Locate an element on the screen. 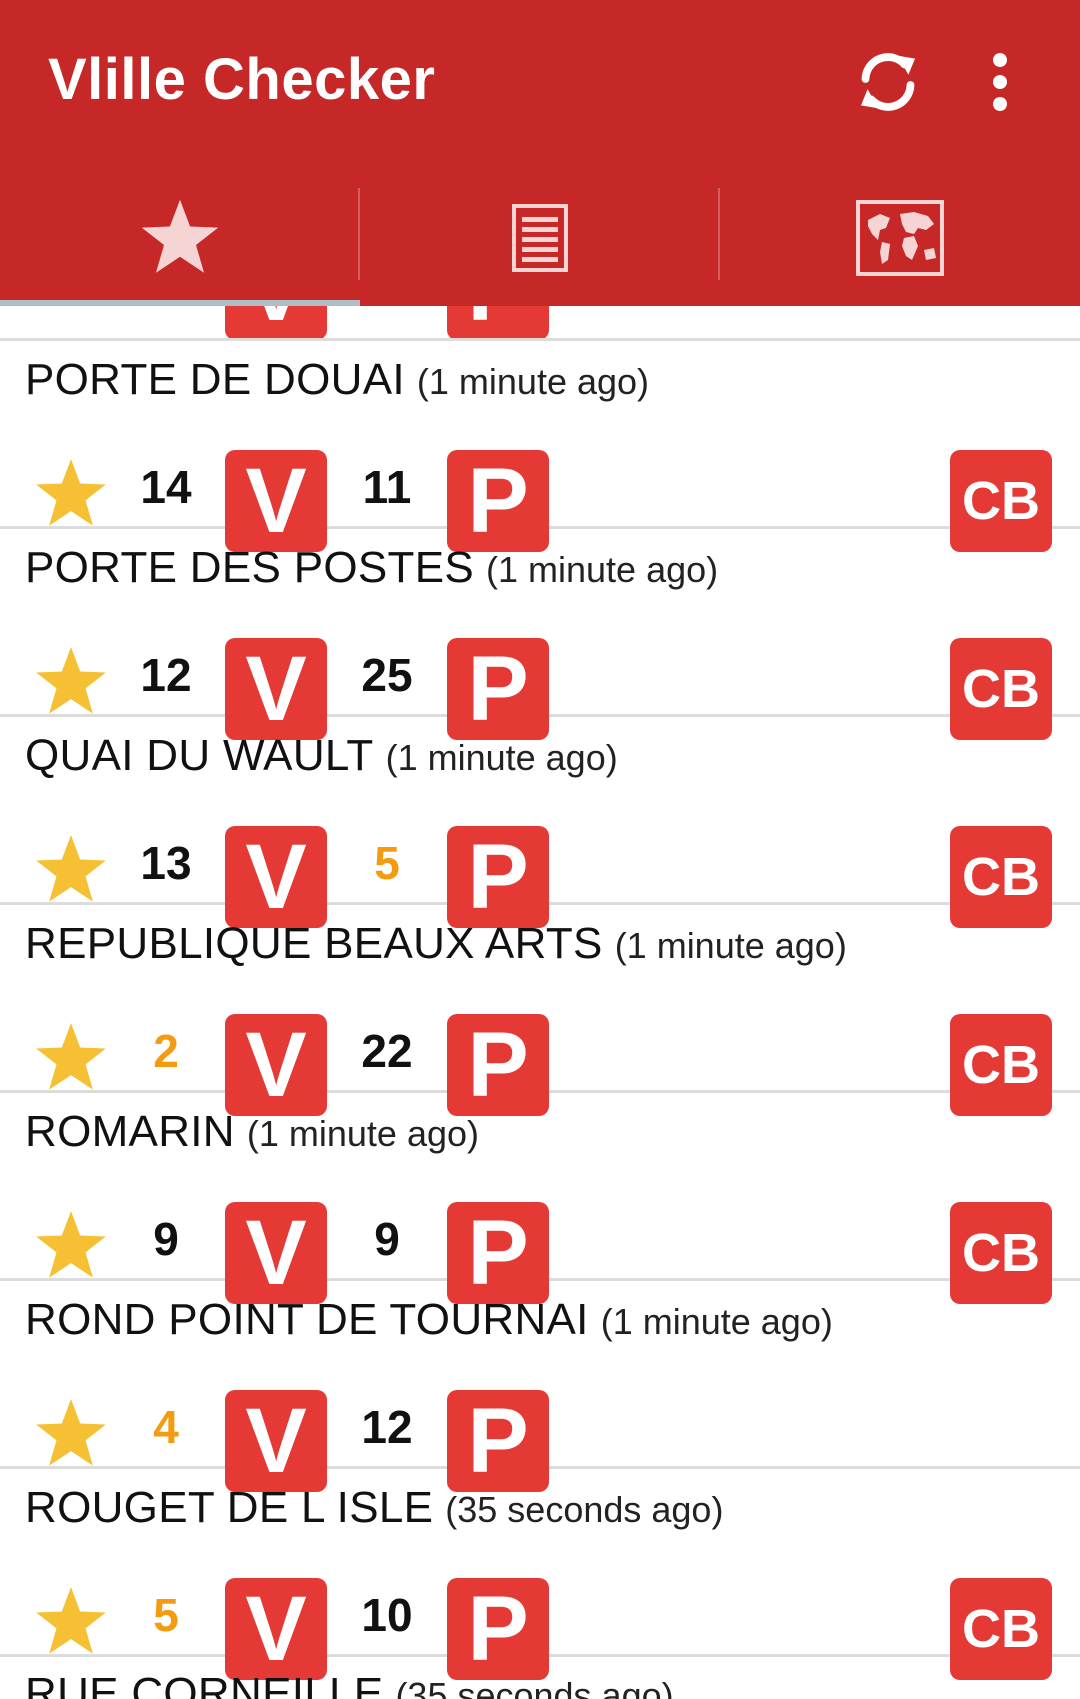  tab-favorites is located at coordinates (180, 238).